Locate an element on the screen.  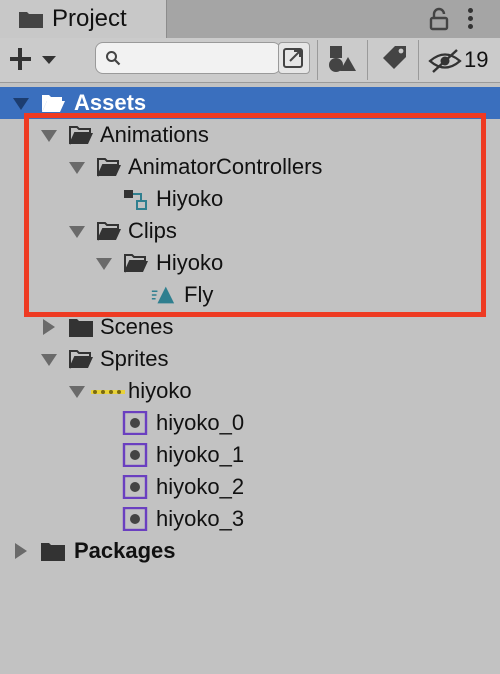
animation-clip-icon is located at coordinates (163, 295).